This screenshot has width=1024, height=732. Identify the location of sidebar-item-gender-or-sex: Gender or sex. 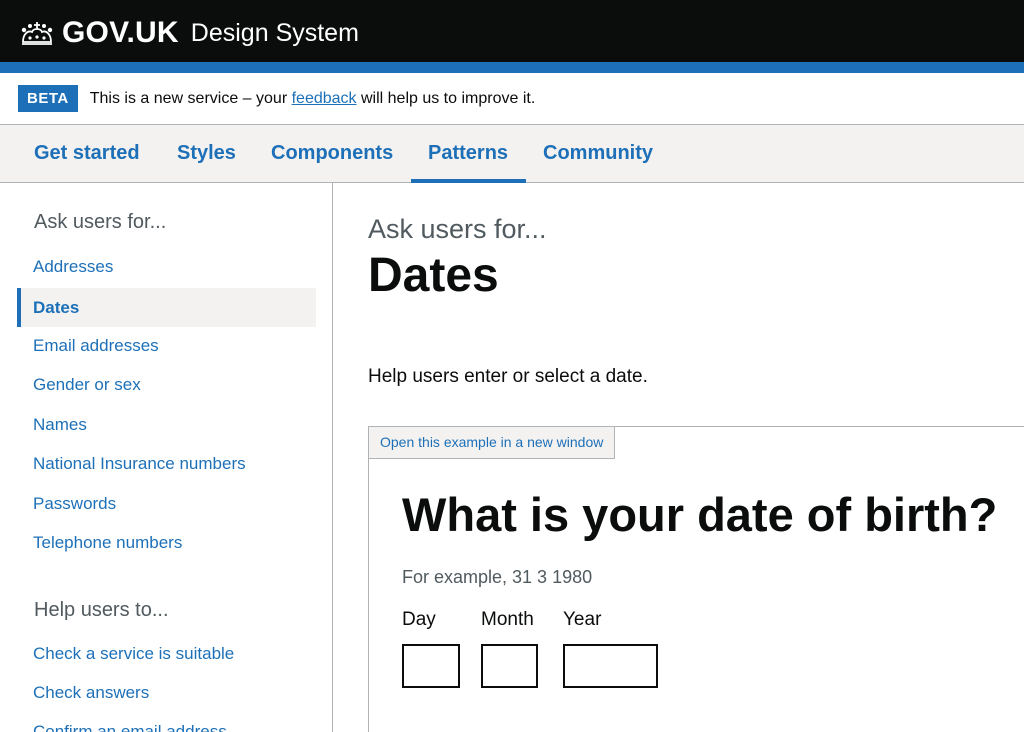
(166, 384).